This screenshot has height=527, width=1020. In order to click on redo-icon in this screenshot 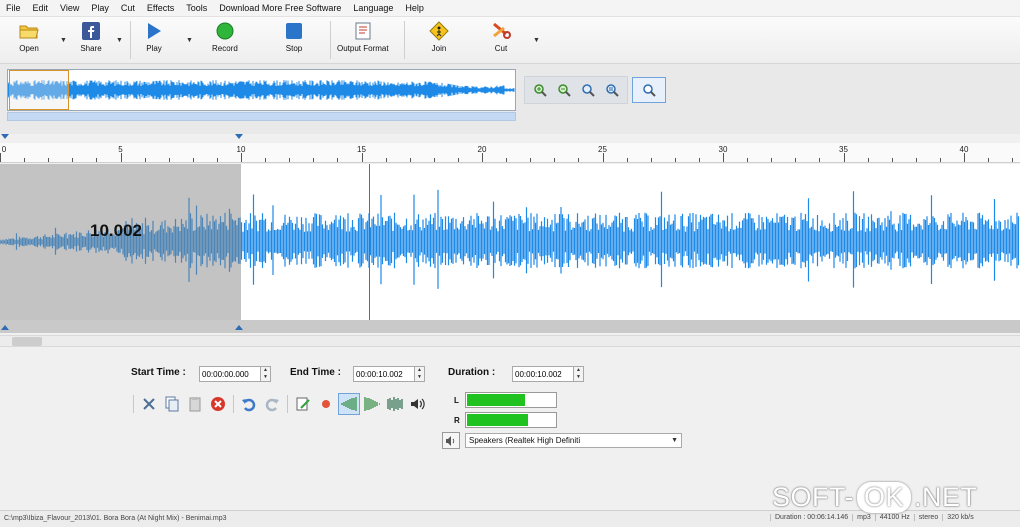, I will do `click(272, 404)`.